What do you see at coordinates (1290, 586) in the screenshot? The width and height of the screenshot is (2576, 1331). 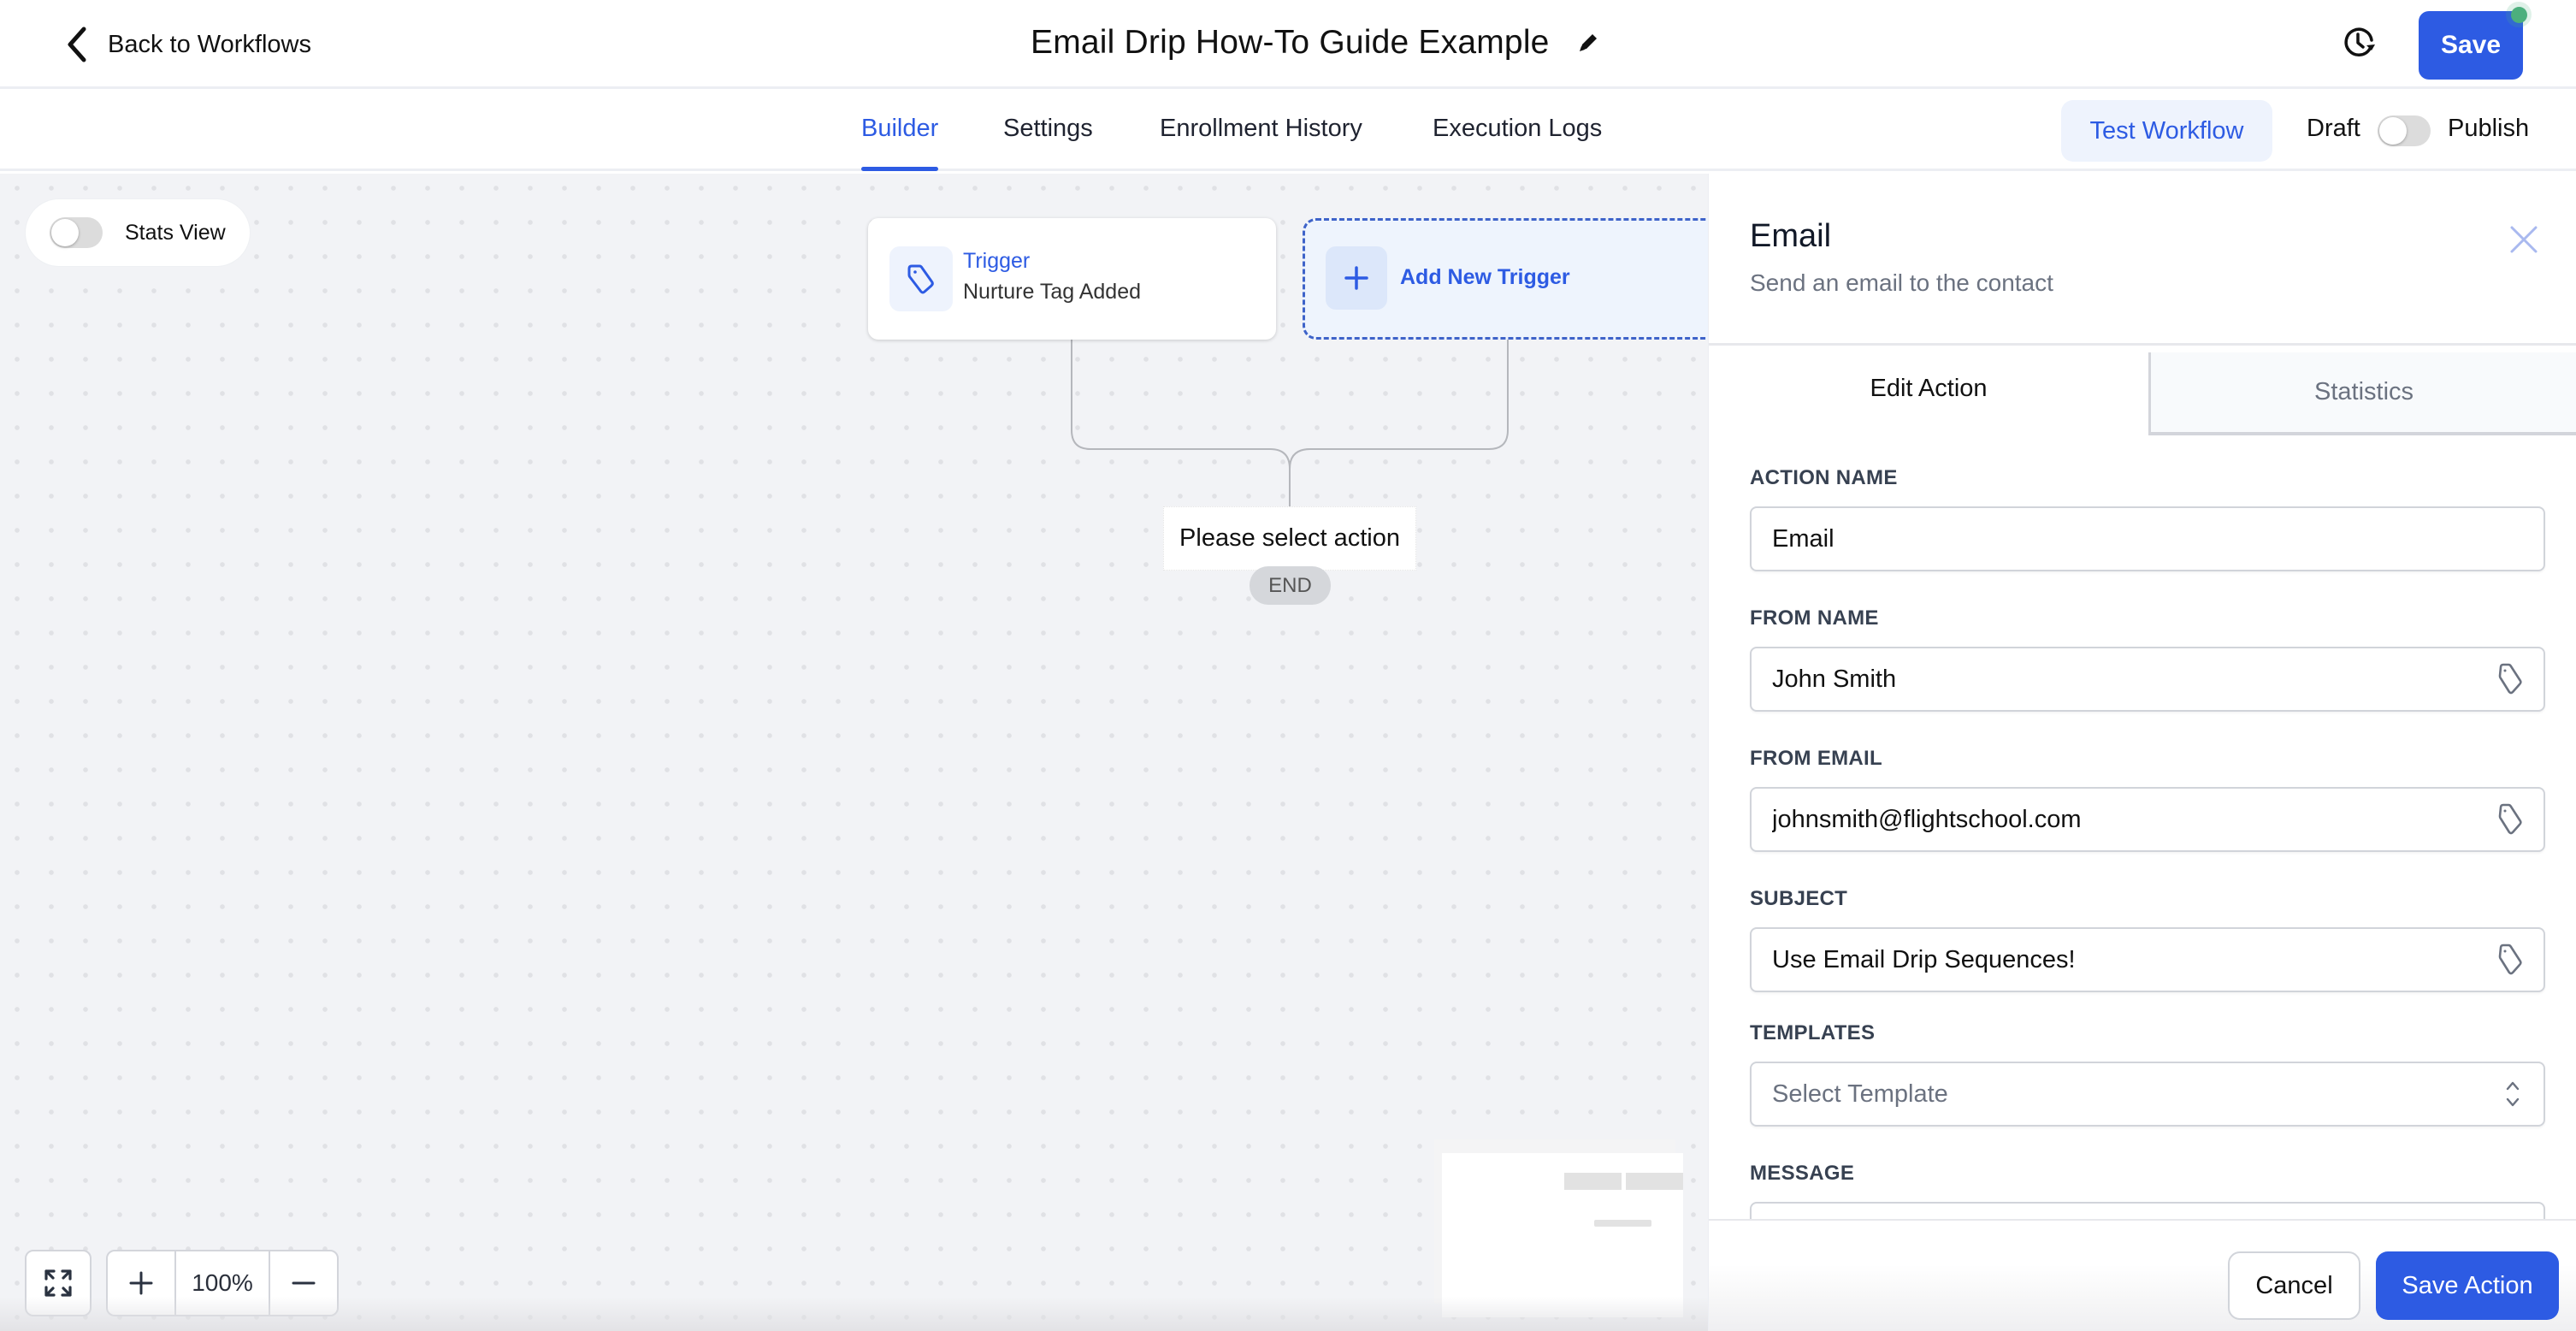 I see `end-node: END` at bounding box center [1290, 586].